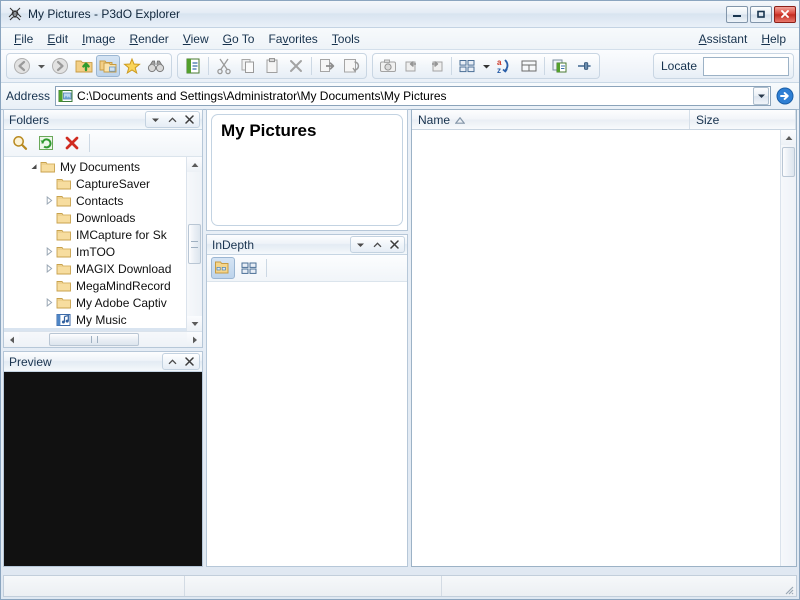 This screenshot has width=800, height=600. What do you see at coordinates (194, 323) in the screenshot?
I see `scroll-down-arrow-icon` at bounding box center [194, 323].